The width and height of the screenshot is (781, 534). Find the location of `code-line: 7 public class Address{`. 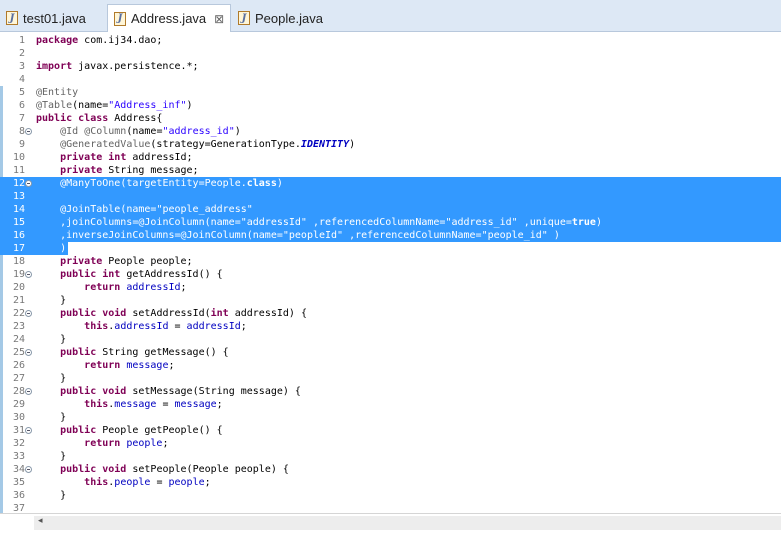

code-line: 7 public class Address{ is located at coordinates (390, 118).